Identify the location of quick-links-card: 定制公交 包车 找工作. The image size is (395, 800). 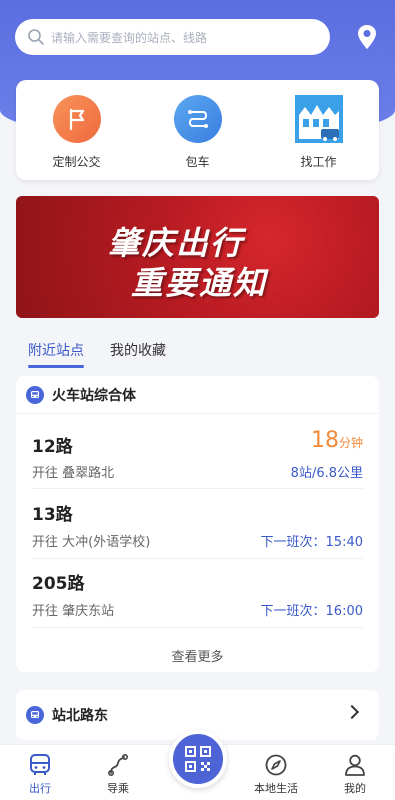
(197, 130).